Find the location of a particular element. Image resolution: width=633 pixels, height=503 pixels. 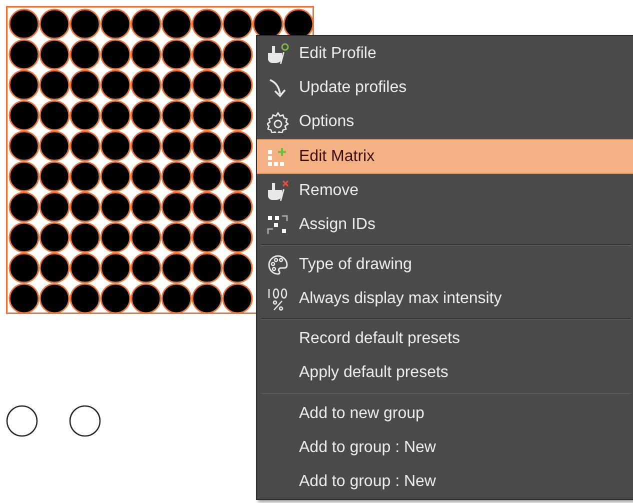

menu-item: Edit Matrix is located at coordinates (445, 156).